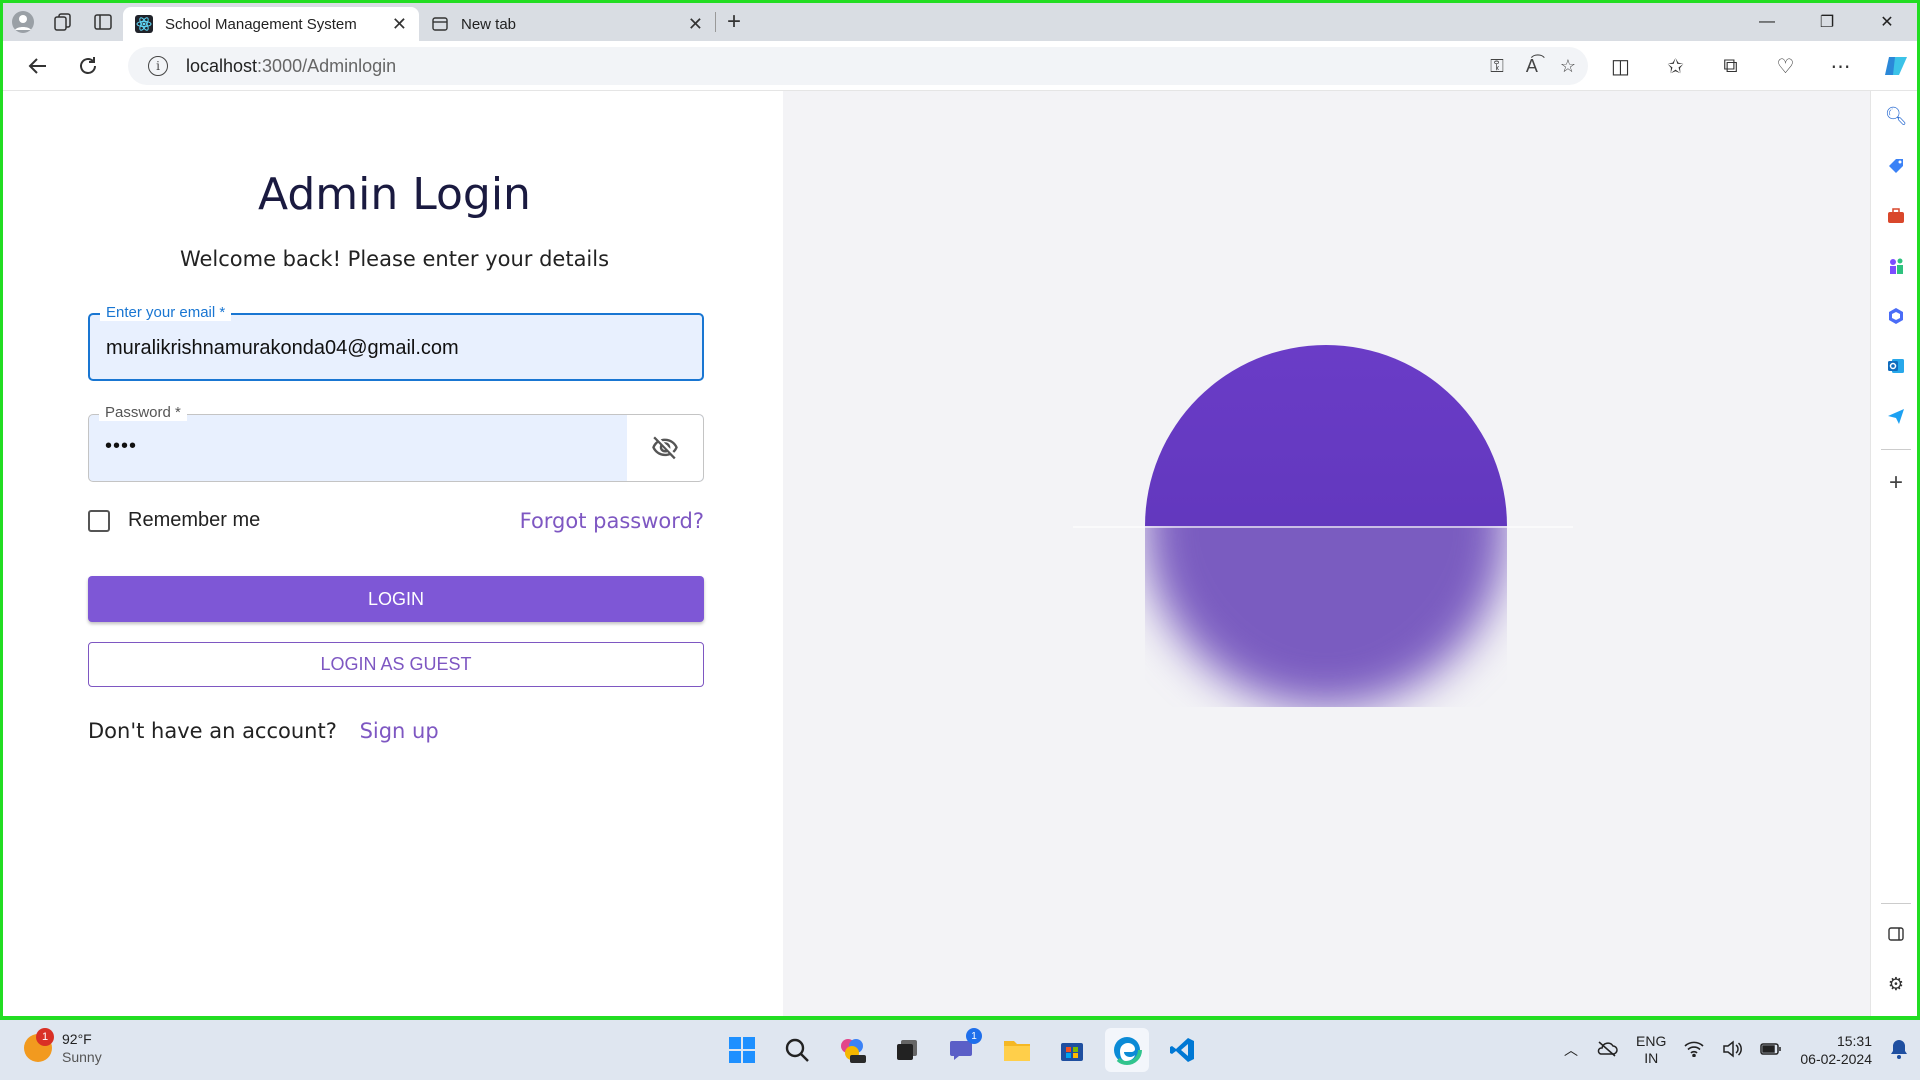 The width and height of the screenshot is (1920, 1080). What do you see at coordinates (1893, 553) in the screenshot?
I see `edge-sidebar: 🔍︎ + ⚙` at bounding box center [1893, 553].